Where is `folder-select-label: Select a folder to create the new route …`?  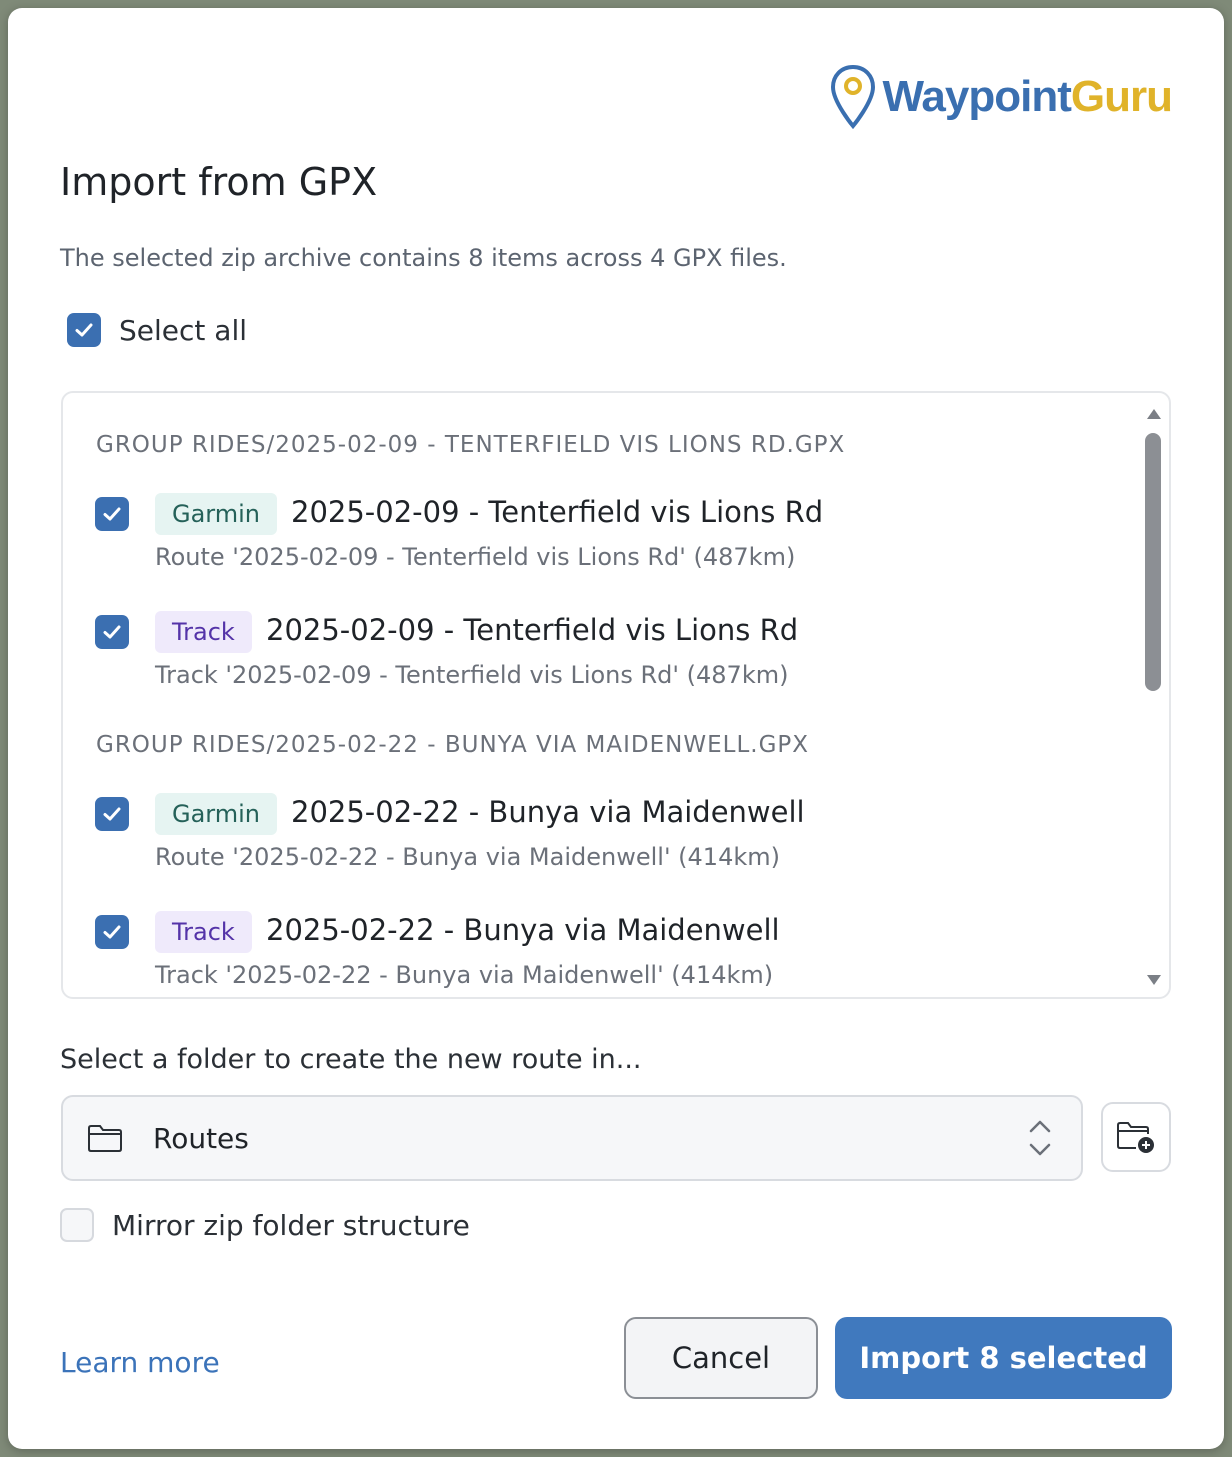
folder-select-label: Select a folder to create the new route … is located at coordinates (351, 1059).